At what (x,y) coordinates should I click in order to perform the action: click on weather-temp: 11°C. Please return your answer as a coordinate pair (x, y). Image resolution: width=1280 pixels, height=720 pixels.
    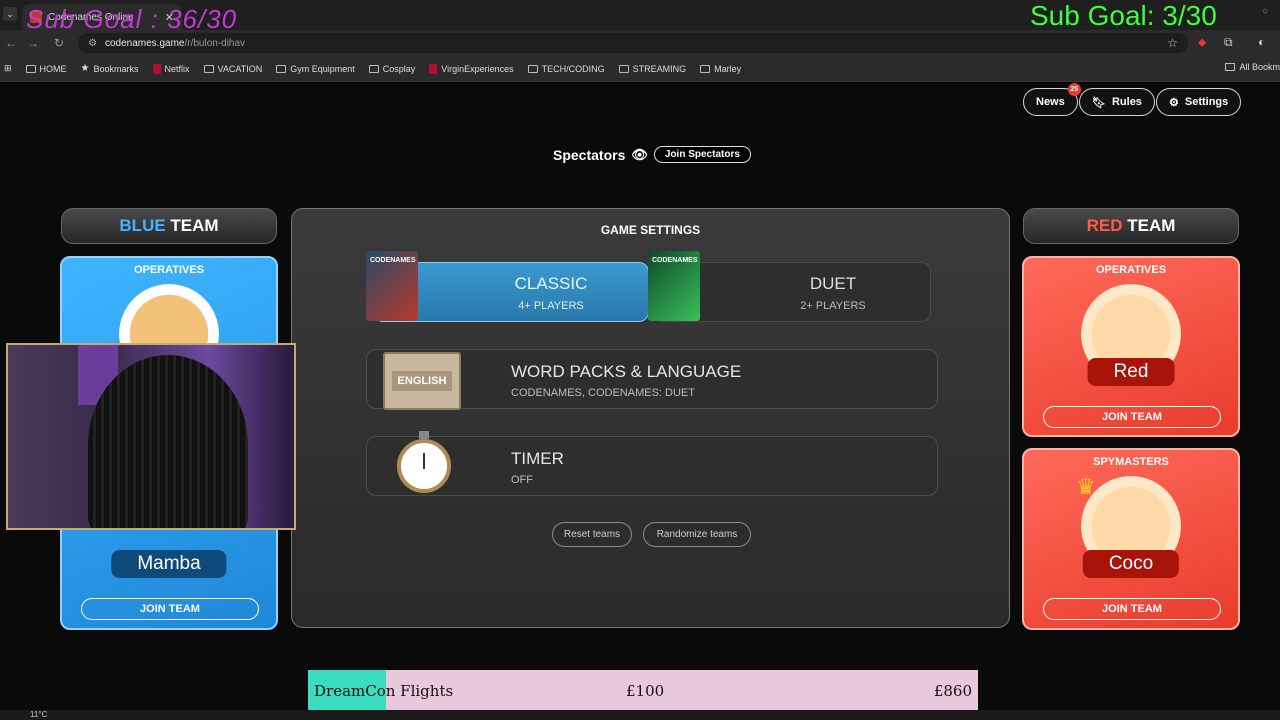
    Looking at the image, I should click on (39, 714).